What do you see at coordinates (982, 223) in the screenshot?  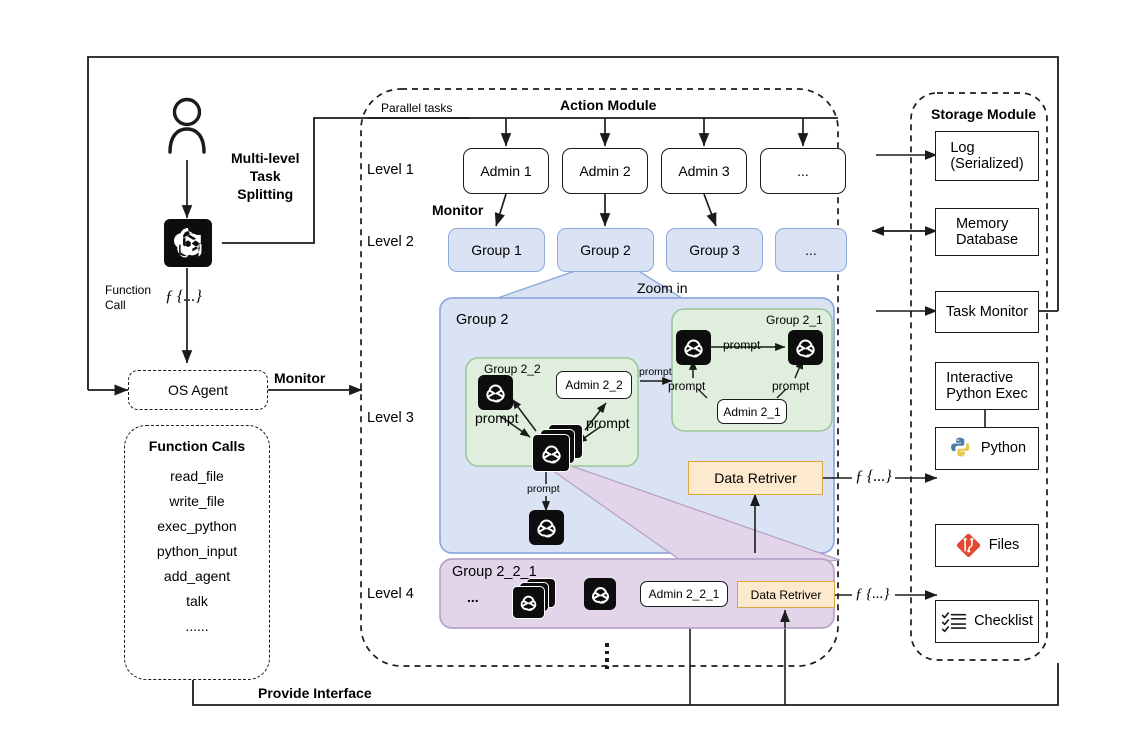 I see `storage-item-memory-line1: Memory` at bounding box center [982, 223].